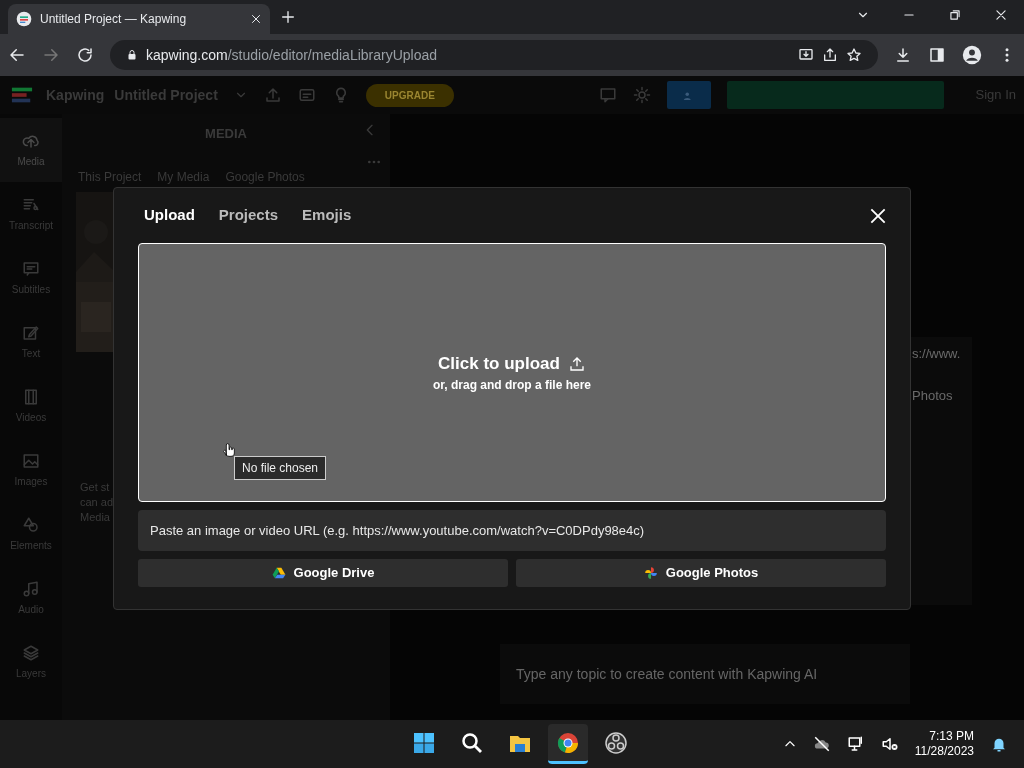 The image size is (1024, 768). What do you see at coordinates (854, 55) in the screenshot?
I see `star-icon` at bounding box center [854, 55].